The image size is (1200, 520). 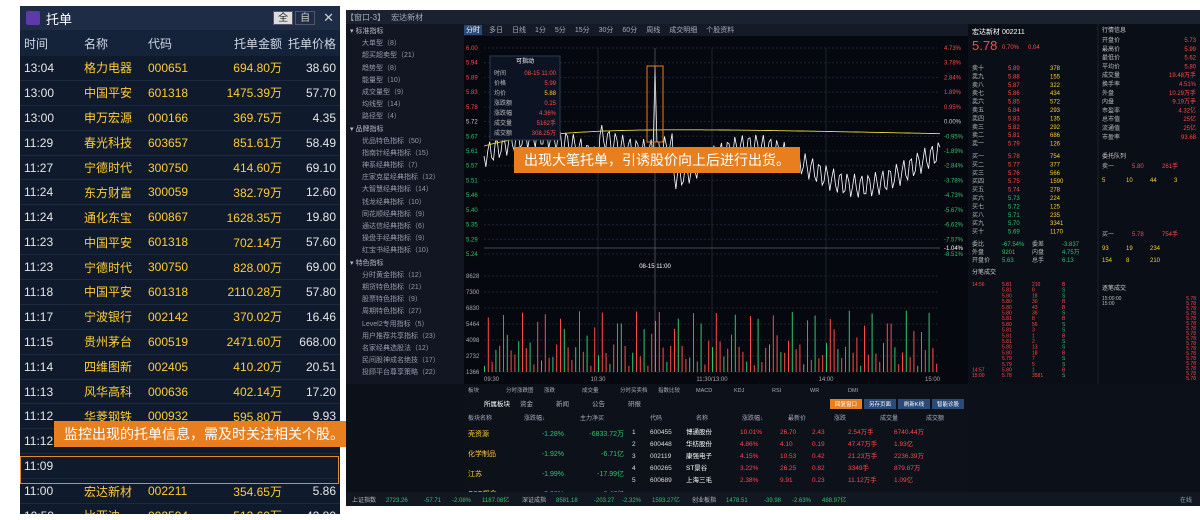 I want to click on order-code: 000651, so click(x=168, y=67).